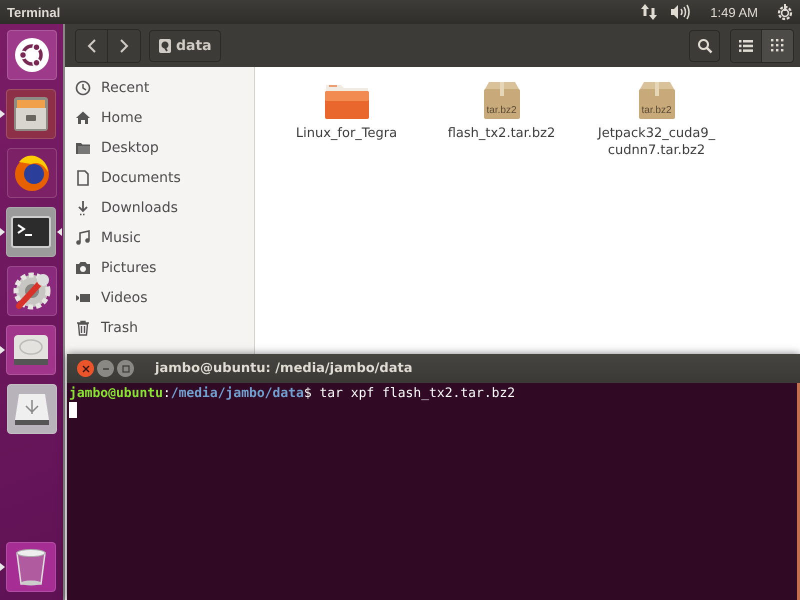 The image size is (800, 600). I want to click on drive-icon, so click(165, 46).